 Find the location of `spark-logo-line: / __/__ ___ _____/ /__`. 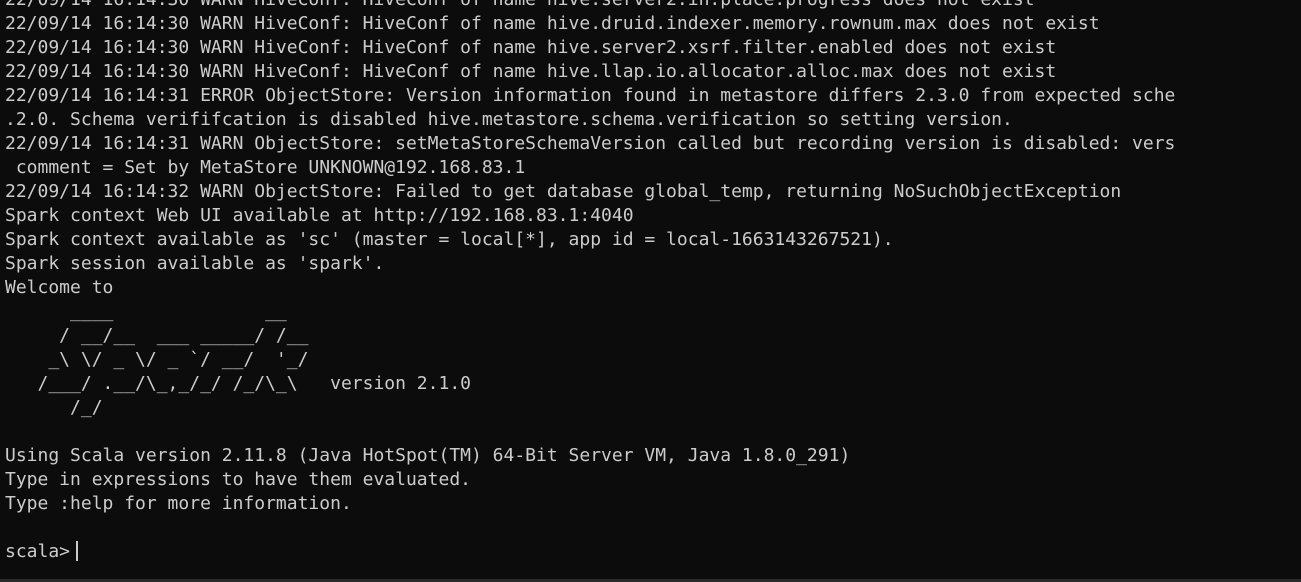

spark-logo-line: / __/__ ___ _____/ /__ is located at coordinates (157, 335).